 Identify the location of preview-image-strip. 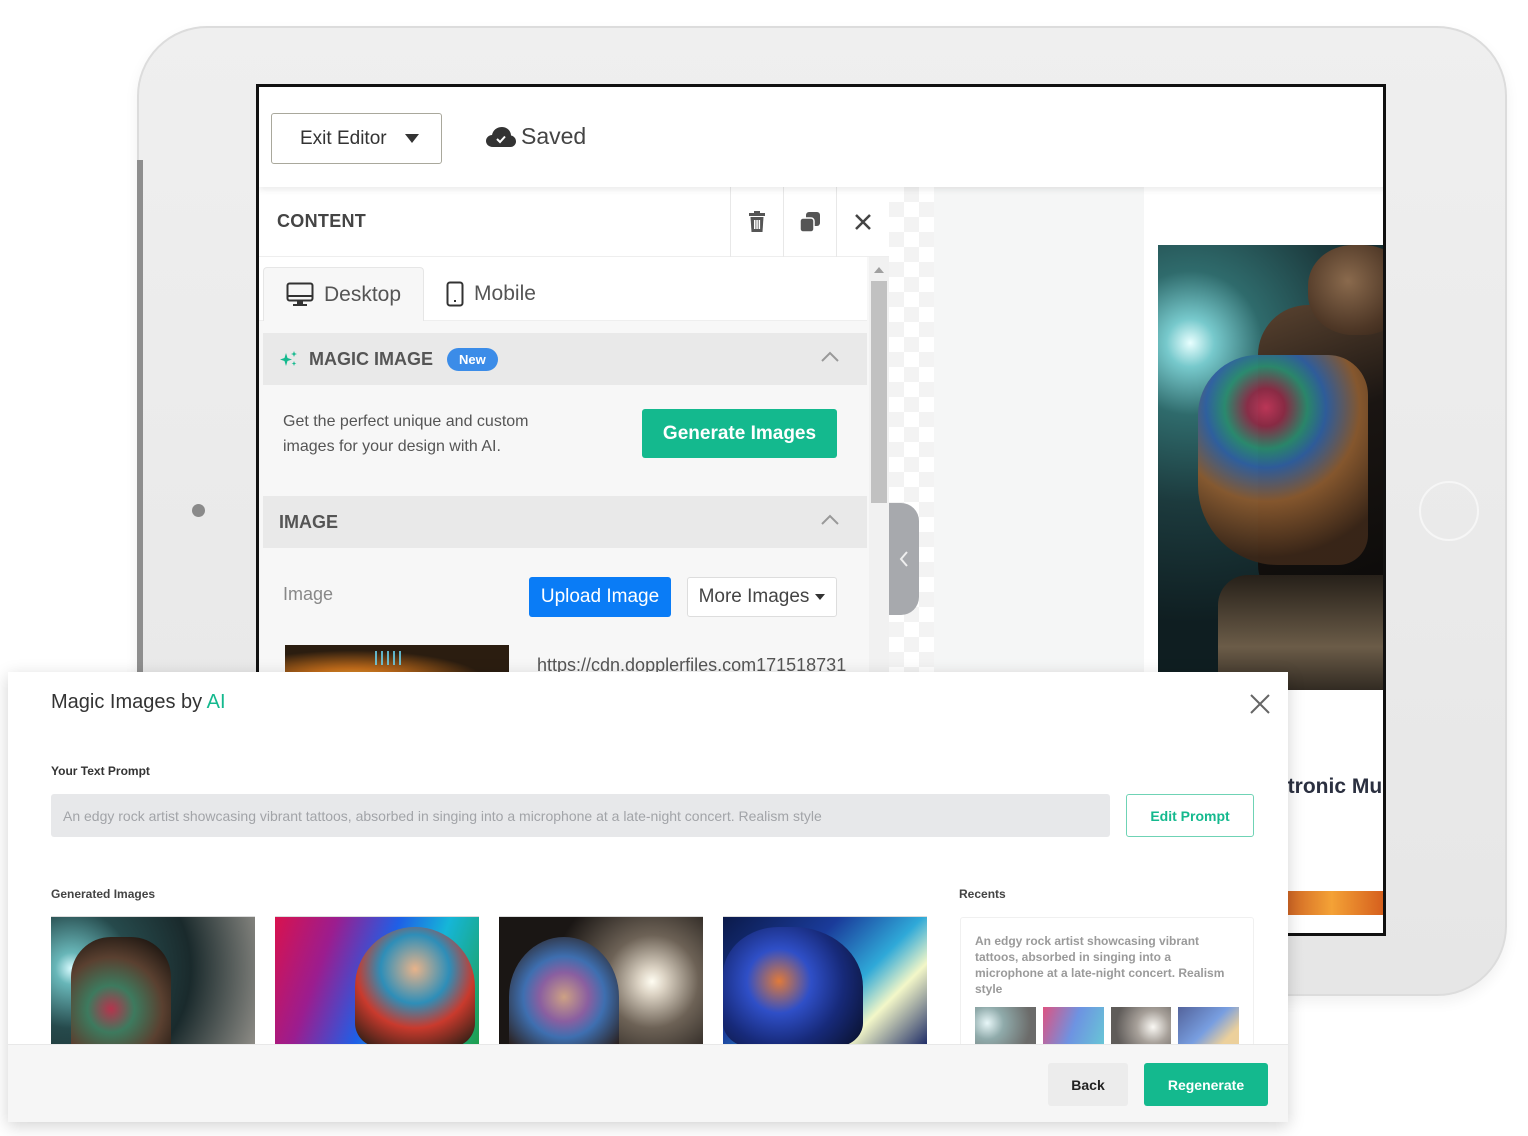
(1328, 903).